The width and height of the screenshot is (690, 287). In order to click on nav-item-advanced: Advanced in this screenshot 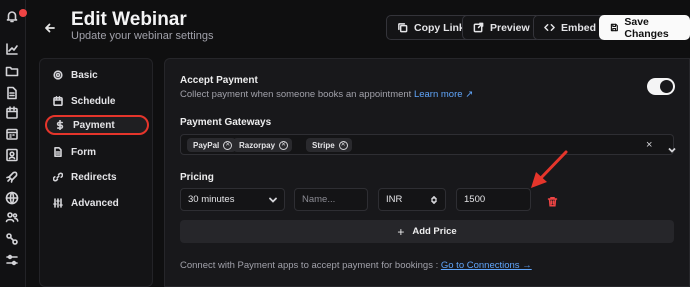, I will do `click(97, 203)`.